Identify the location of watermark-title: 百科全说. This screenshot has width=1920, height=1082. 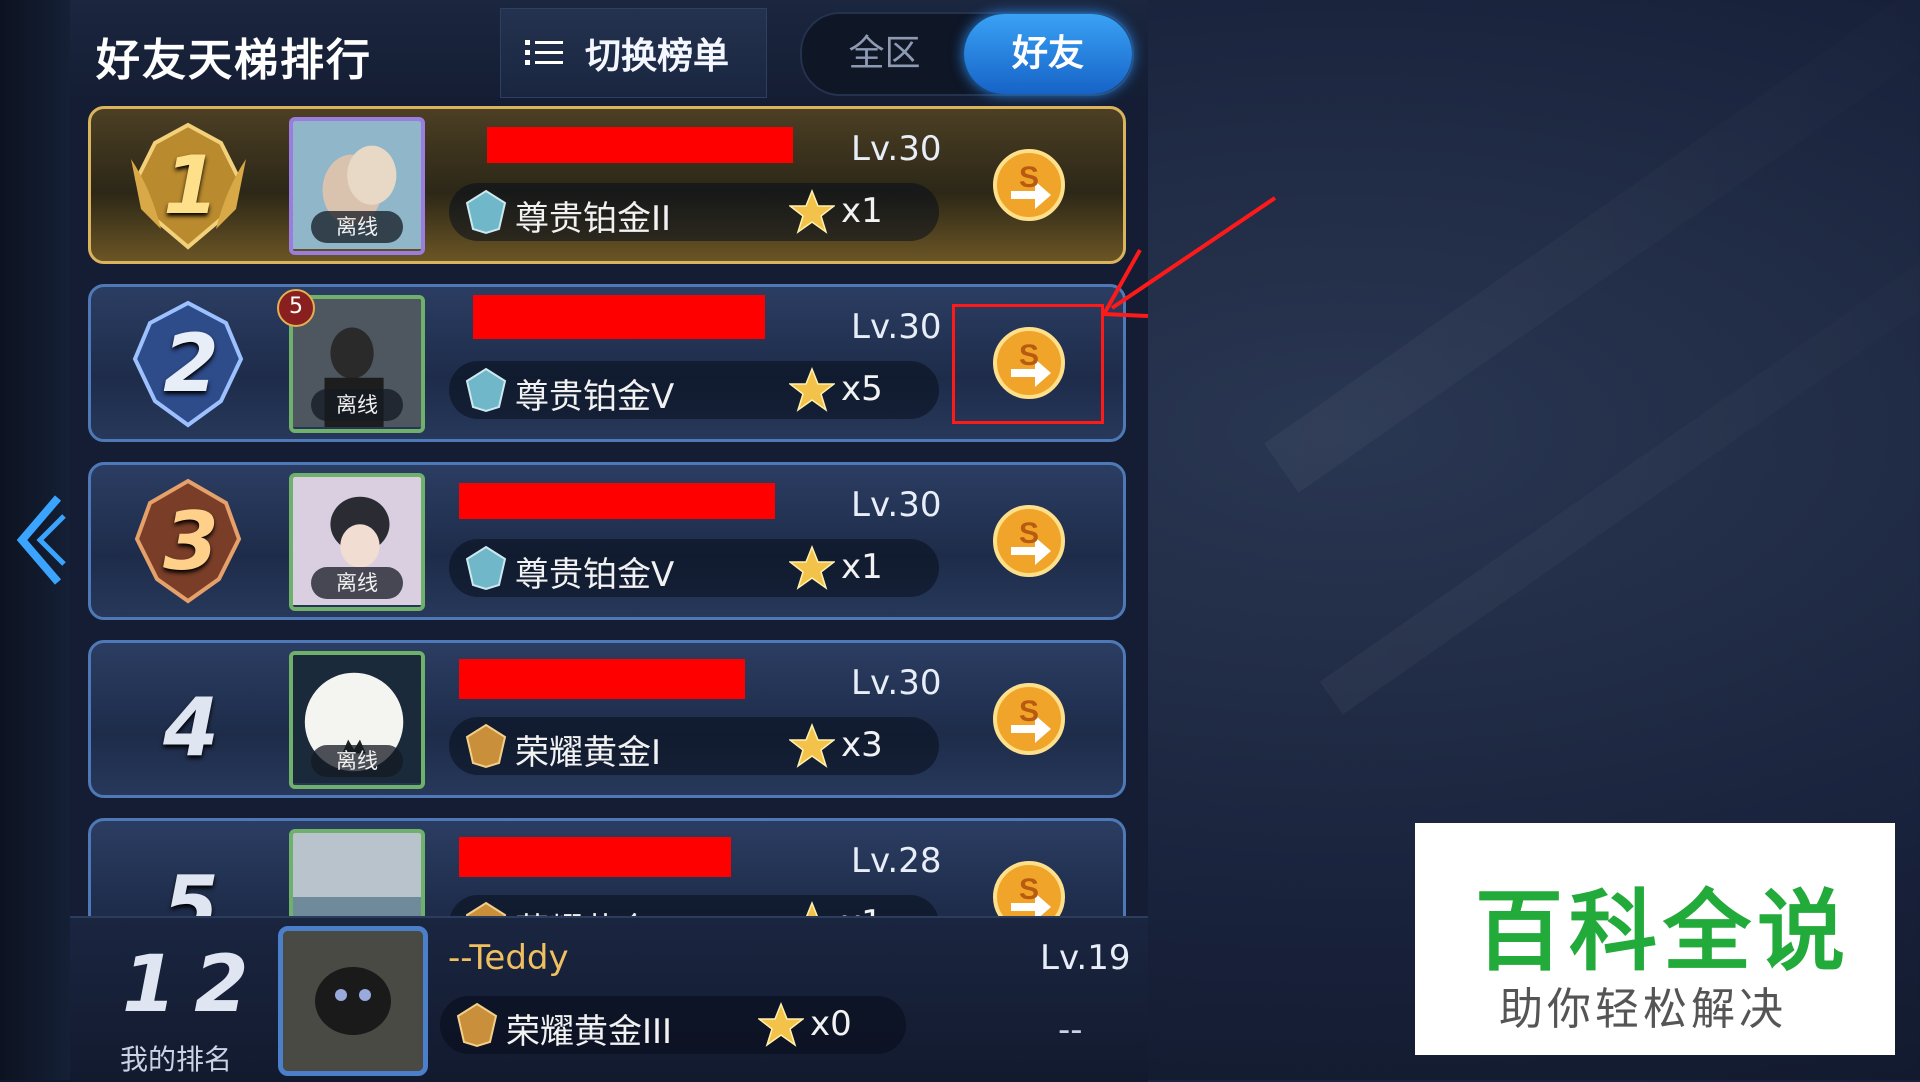
(1663, 931).